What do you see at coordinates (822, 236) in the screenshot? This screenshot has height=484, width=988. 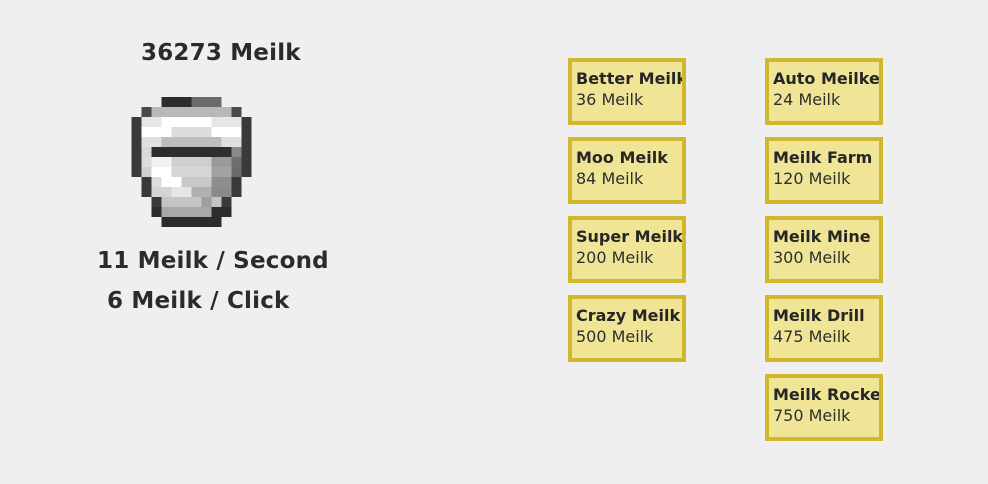 I see `upgrade-name: Meilk Mine` at bounding box center [822, 236].